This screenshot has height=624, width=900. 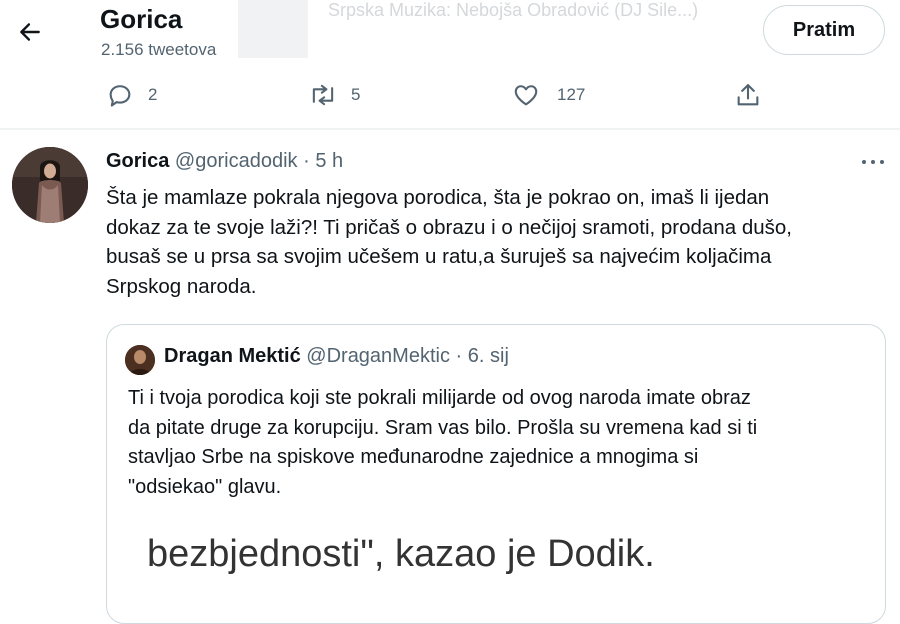 I want to click on retweet-icon, so click(x=323, y=95).